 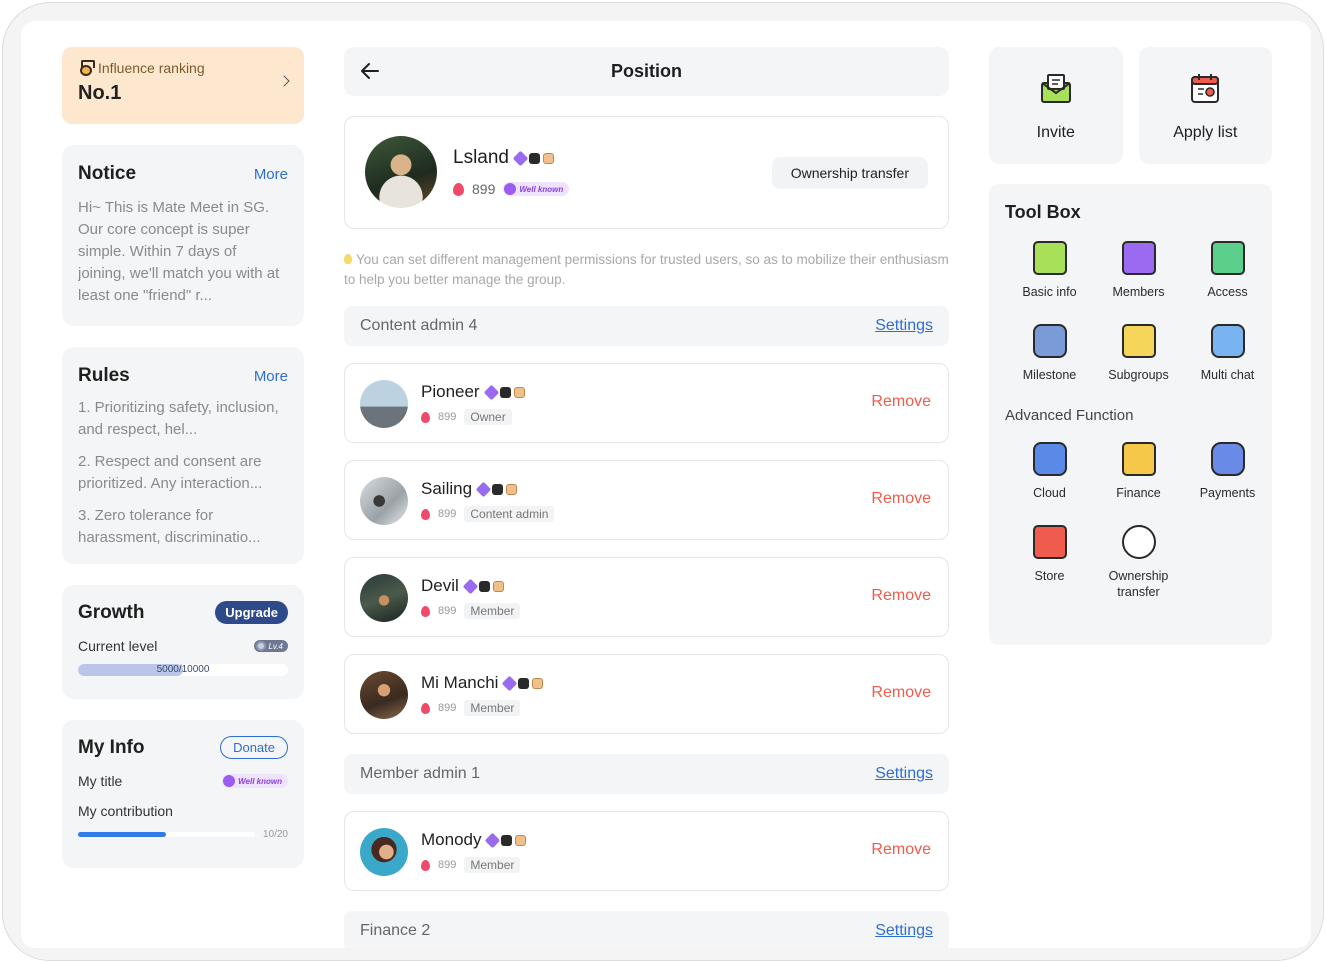 What do you see at coordinates (420, 773) in the screenshot?
I see `section-title: Member admin 1` at bounding box center [420, 773].